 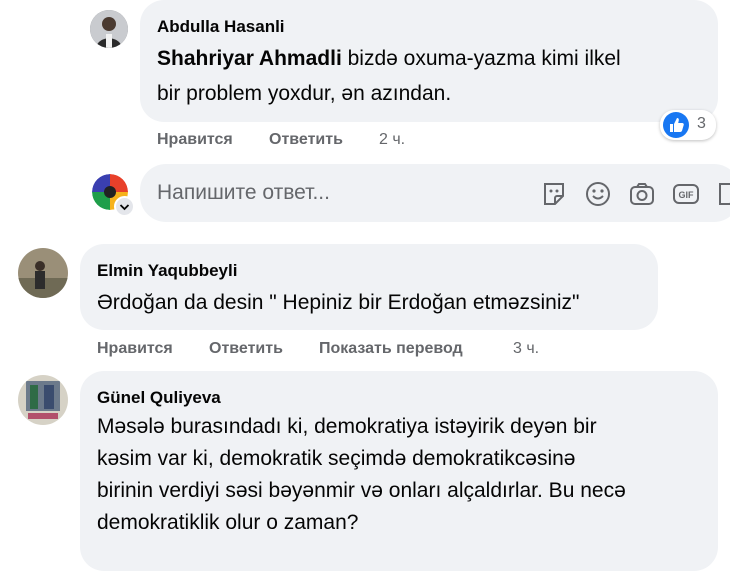 I want to click on sticker-smile-icon, so click(x=723, y=194).